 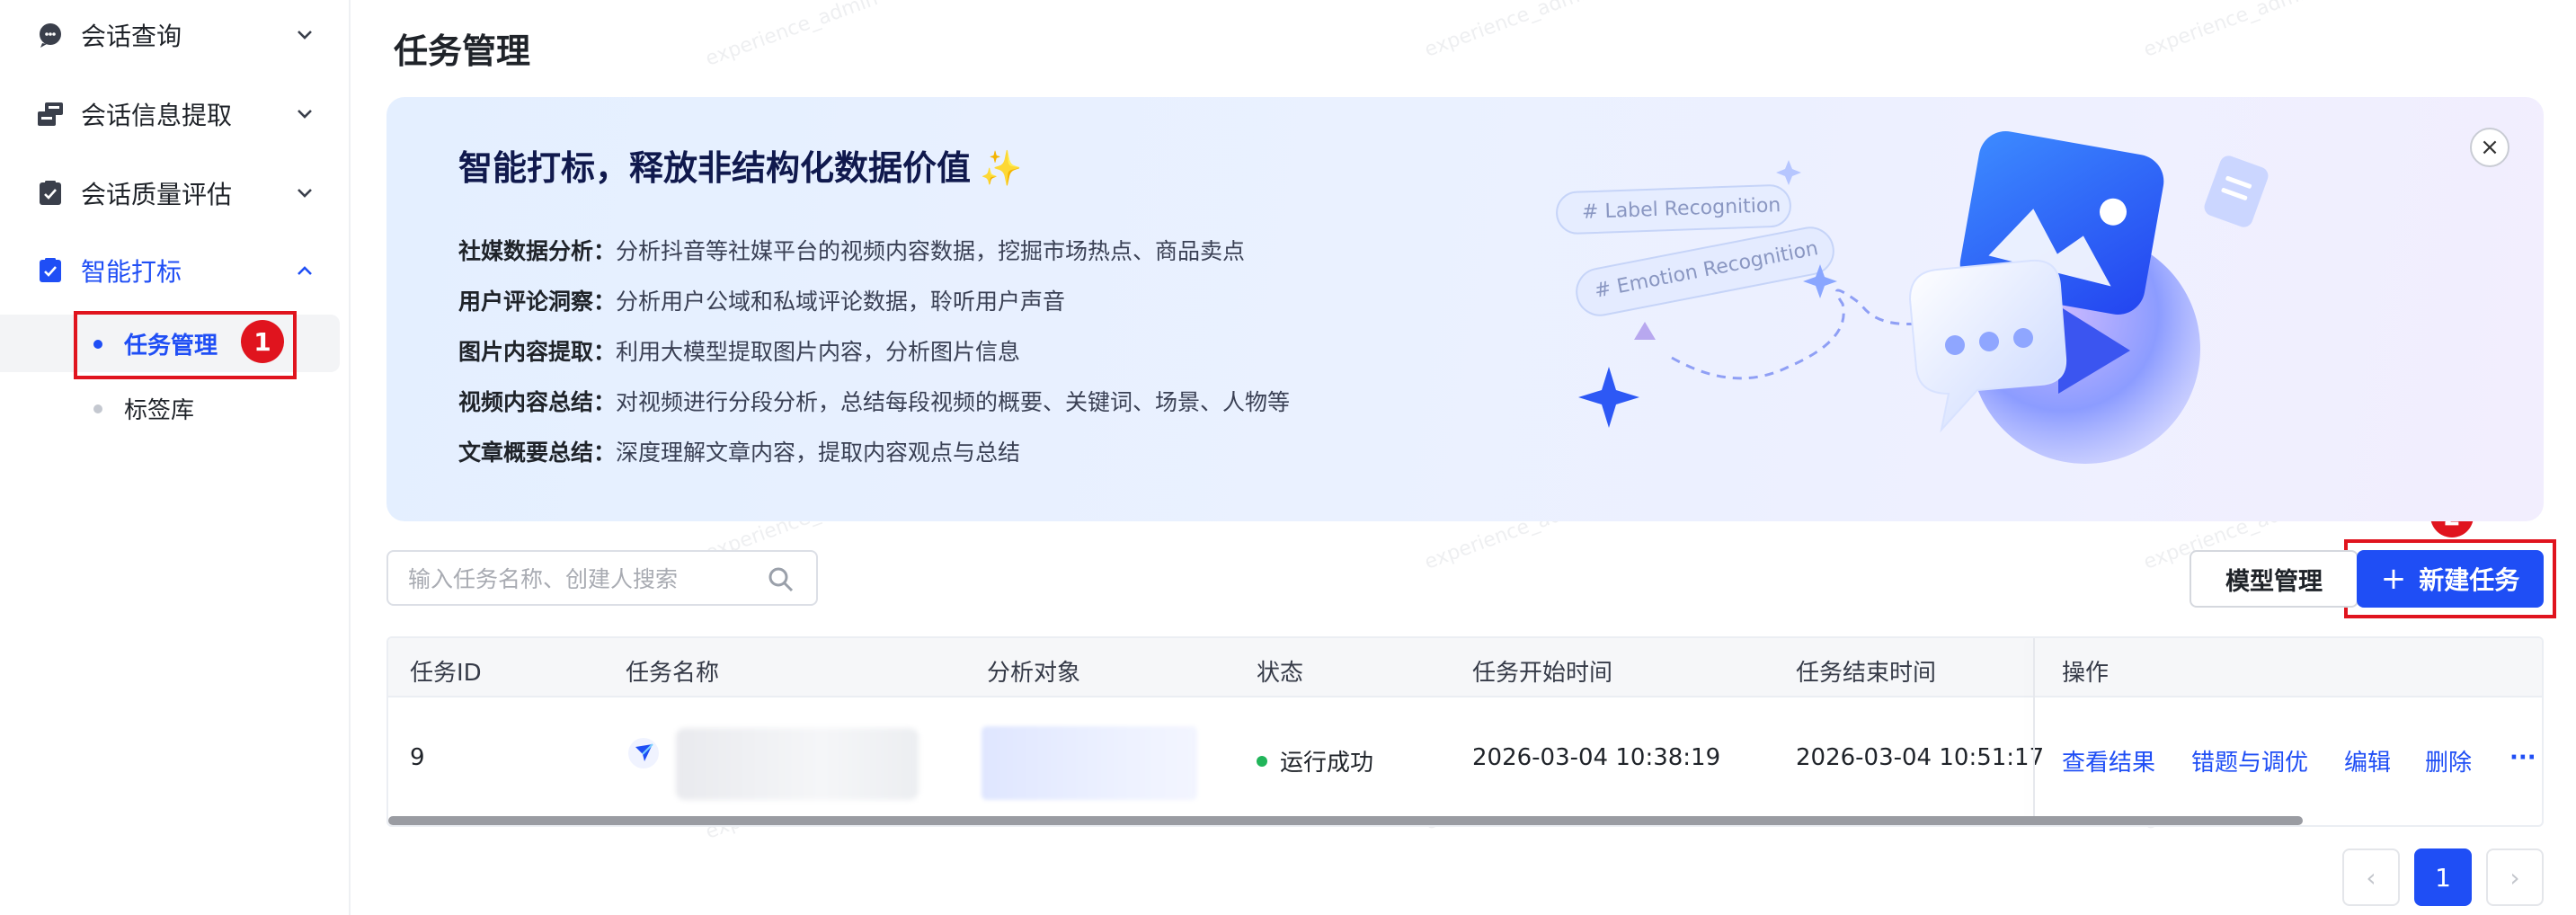 What do you see at coordinates (1262, 761) in the screenshot?
I see `status-dot-icon` at bounding box center [1262, 761].